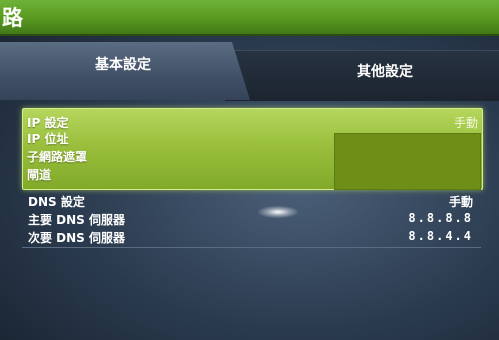  I want to click on ip-settings-mode: 手動, so click(466, 122).